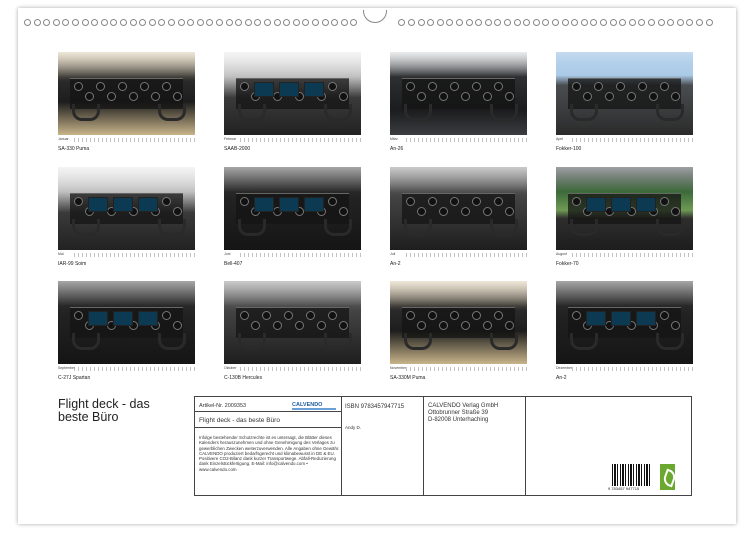 The width and height of the screenshot is (750, 540). Describe the element at coordinates (227, 254) in the screenshot. I see `month-name: Juni` at that location.